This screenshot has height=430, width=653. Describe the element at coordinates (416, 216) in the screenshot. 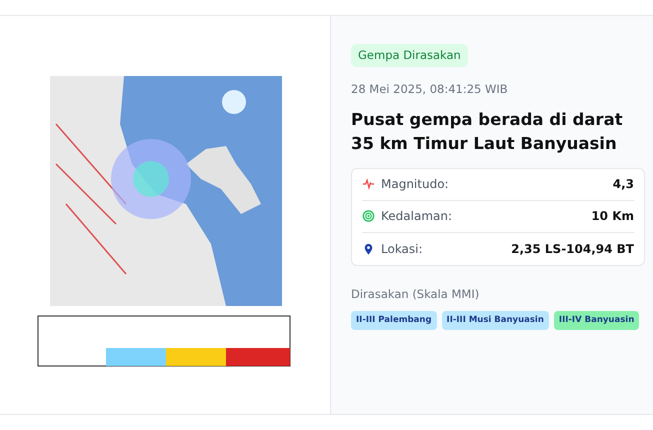

I see `detail-label: Kedalaman:` at that location.